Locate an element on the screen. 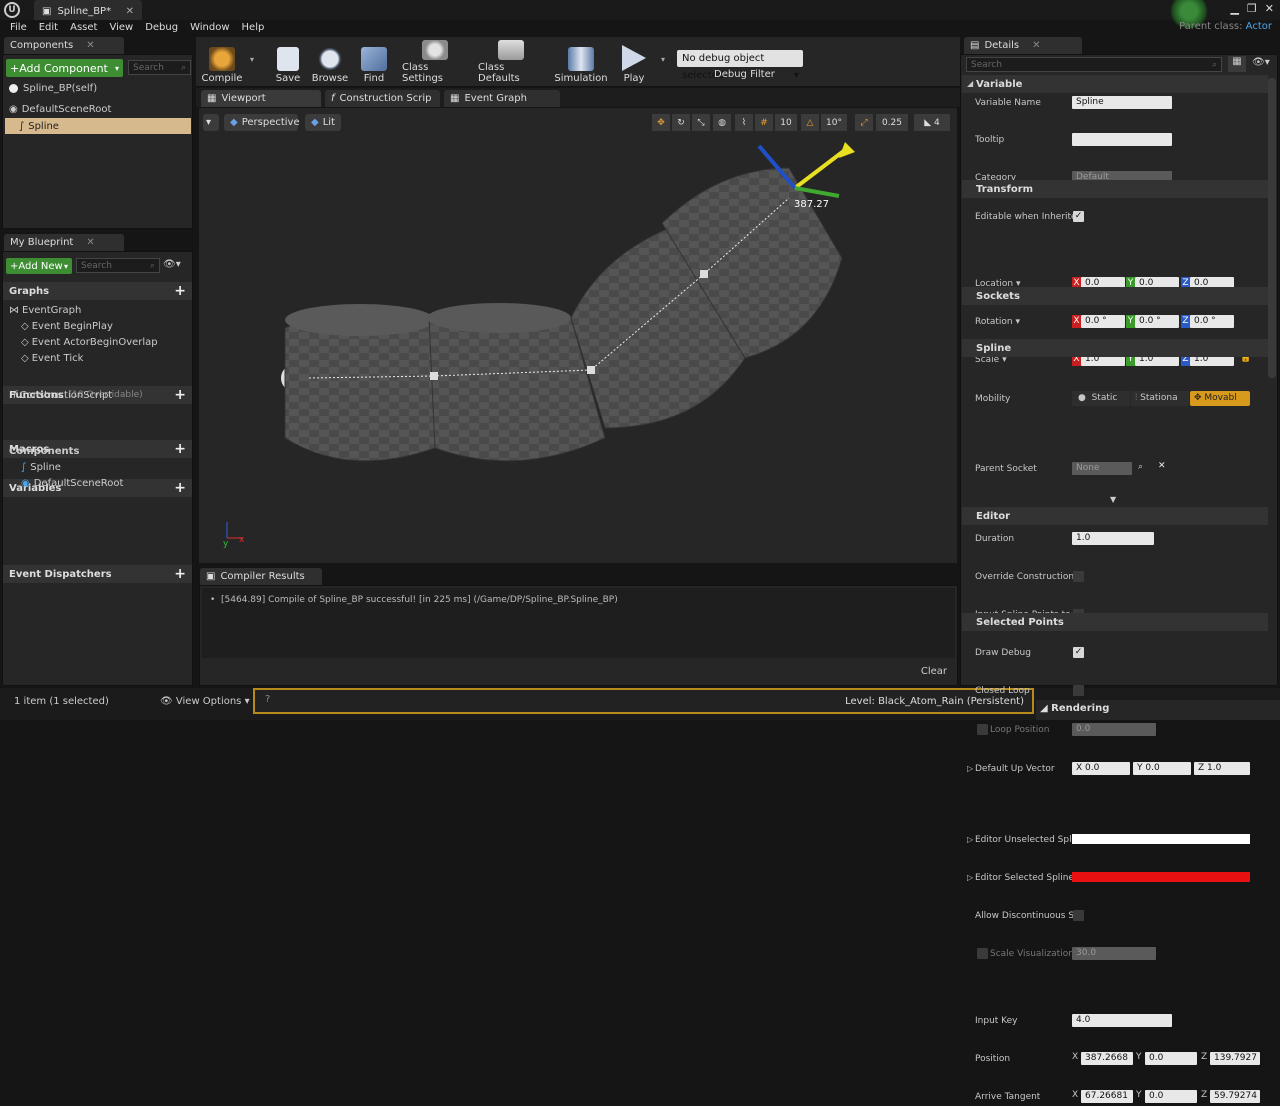  allow-discontinuous-checkbox is located at coordinates (1078, 915).